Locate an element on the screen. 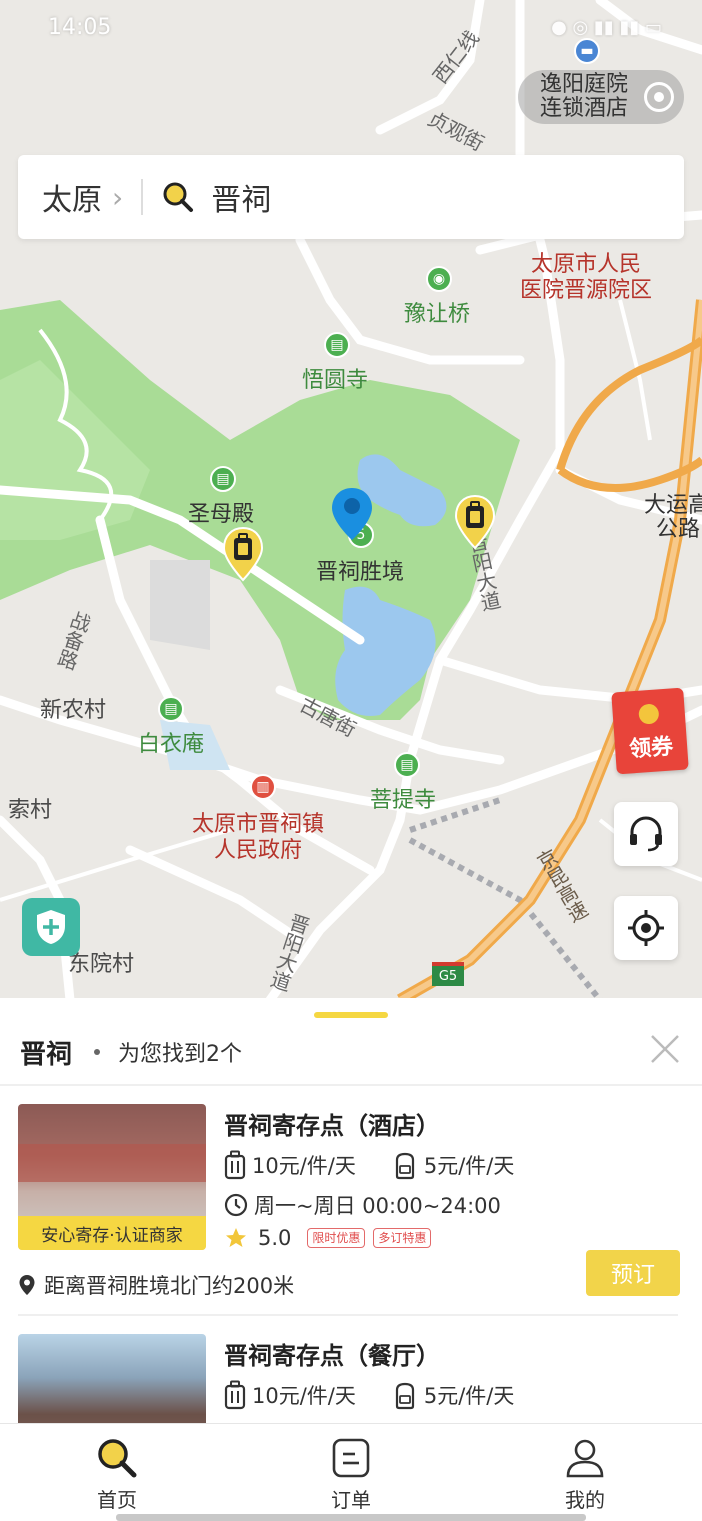 This screenshot has height=1521, width=702. crosshair-icon is located at coordinates (646, 928).